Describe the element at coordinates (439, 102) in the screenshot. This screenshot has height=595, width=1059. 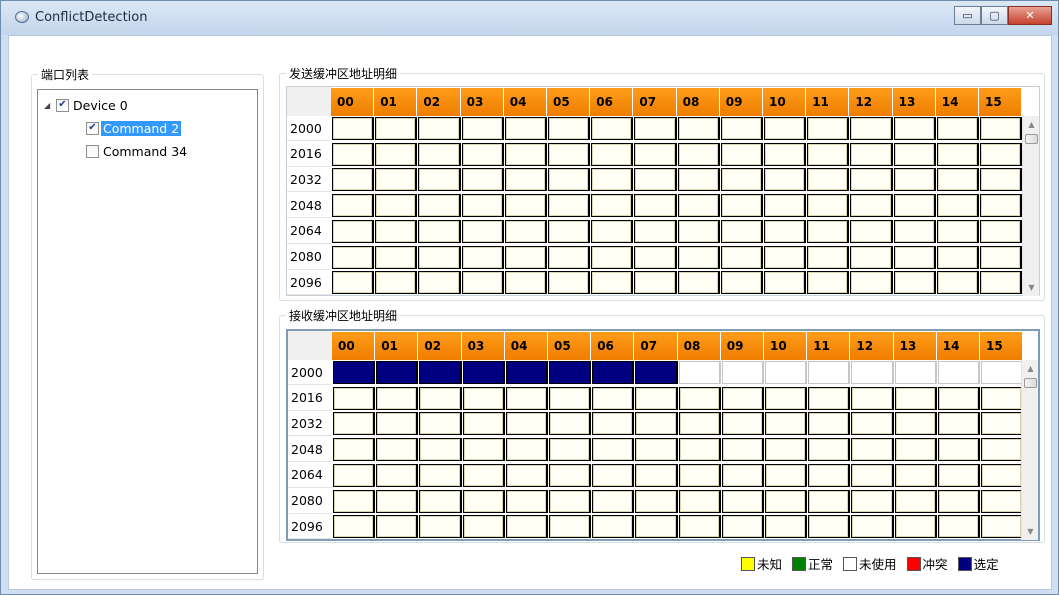
I see `column-header: 02` at that location.